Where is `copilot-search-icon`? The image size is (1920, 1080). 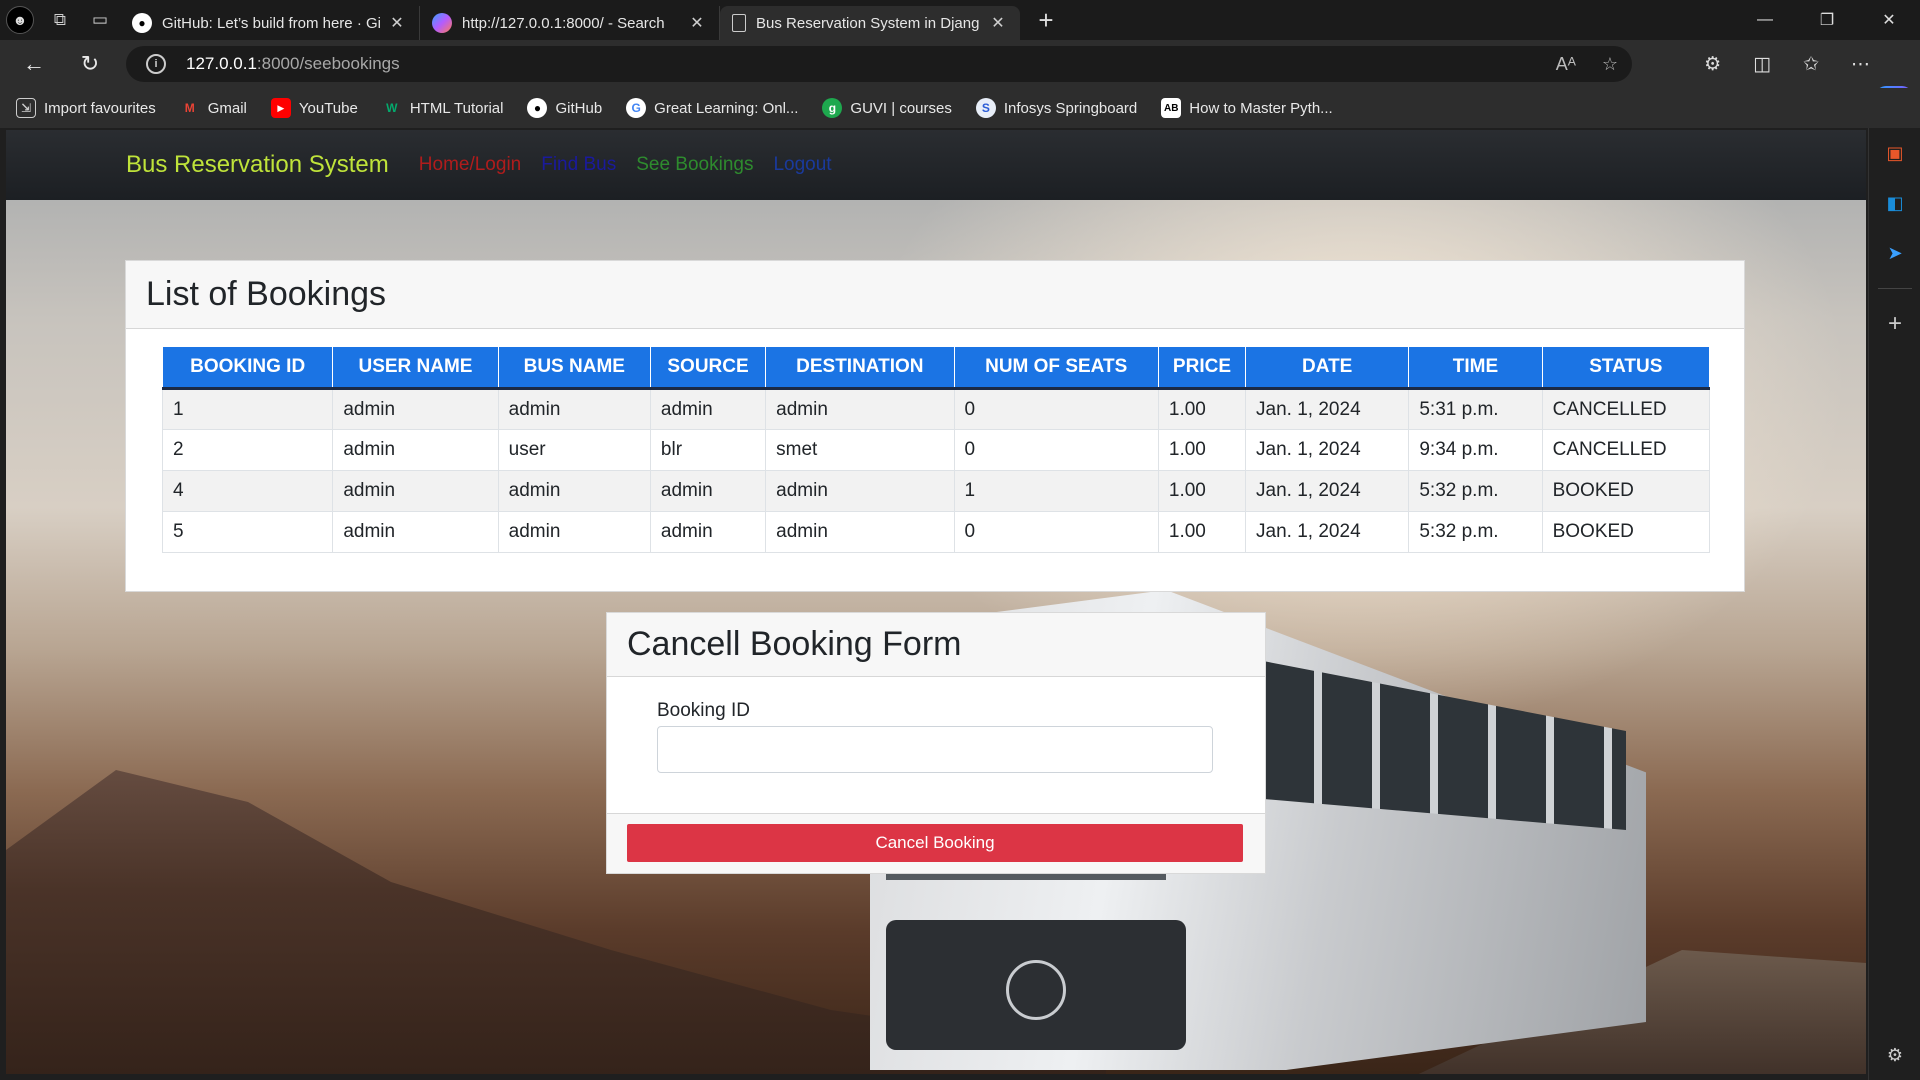 copilot-search-icon is located at coordinates (442, 23).